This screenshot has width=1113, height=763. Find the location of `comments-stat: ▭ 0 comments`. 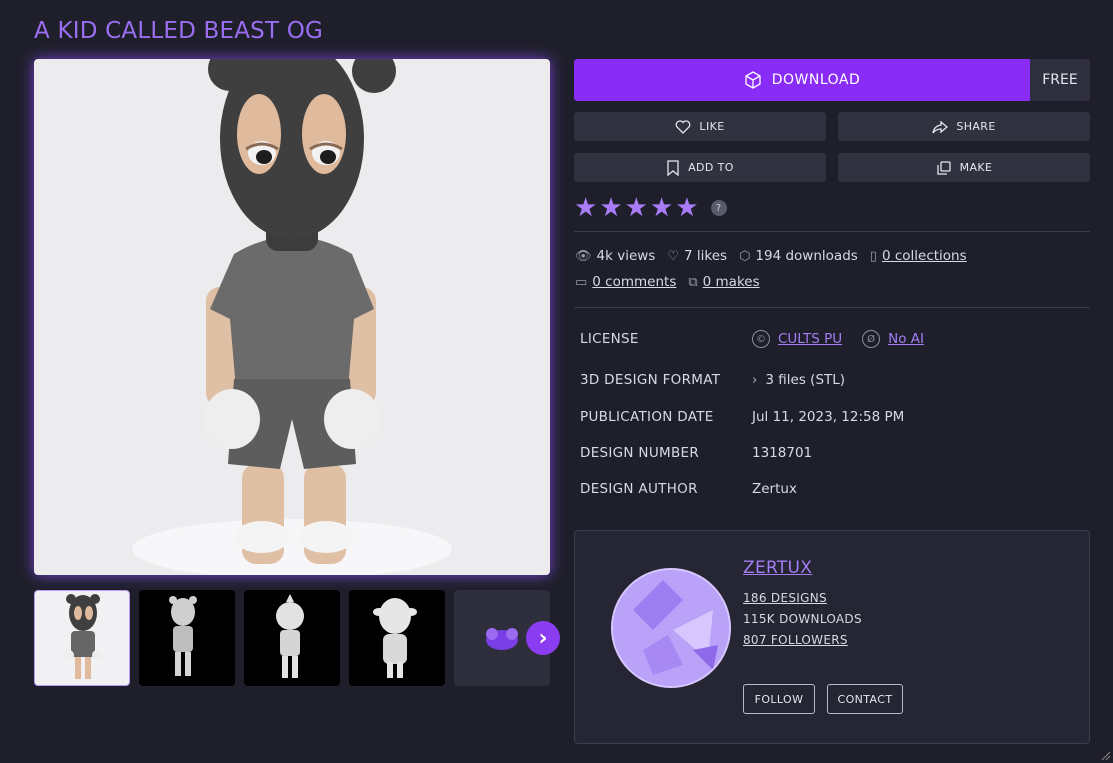

comments-stat: ▭ 0 comments is located at coordinates (625, 282).